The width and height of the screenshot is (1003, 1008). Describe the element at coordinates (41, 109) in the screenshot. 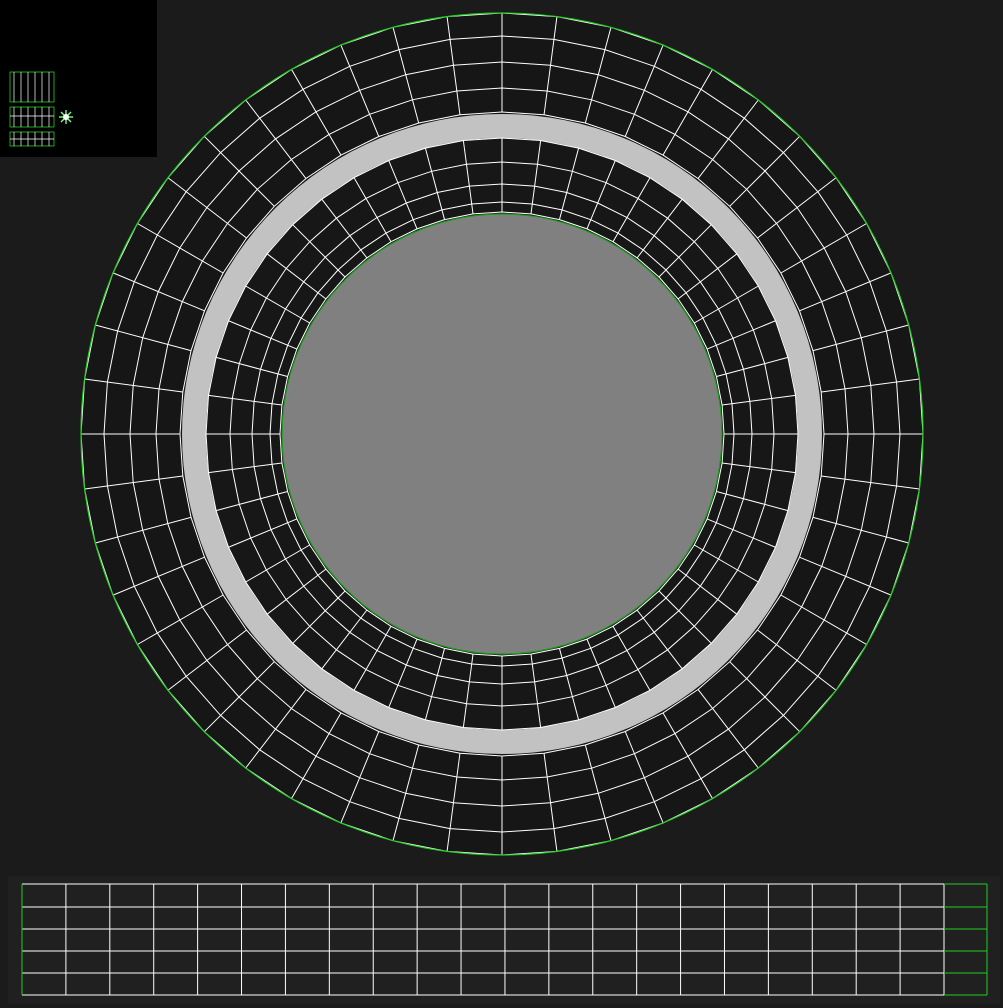

I see `thumbnail-preview` at that location.